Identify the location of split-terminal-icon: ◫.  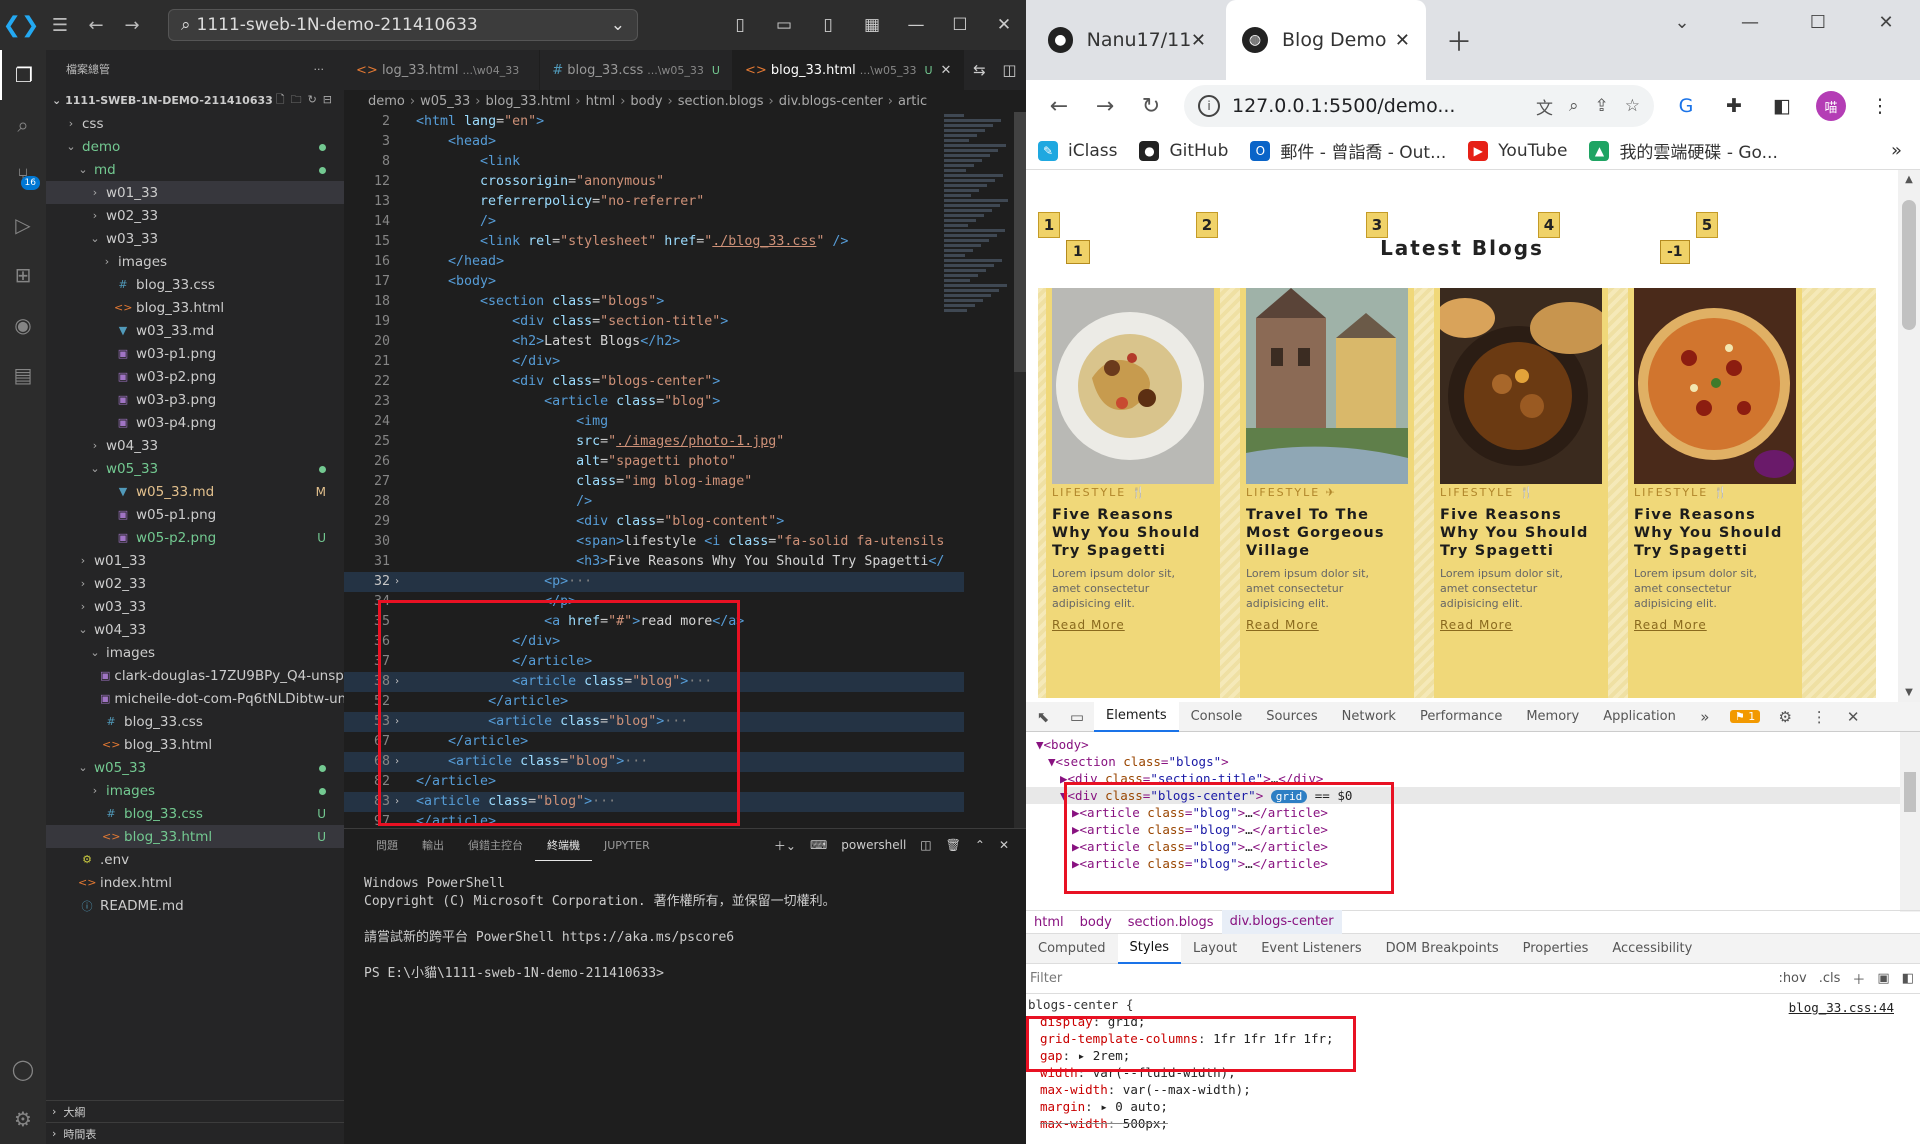
(925, 845).